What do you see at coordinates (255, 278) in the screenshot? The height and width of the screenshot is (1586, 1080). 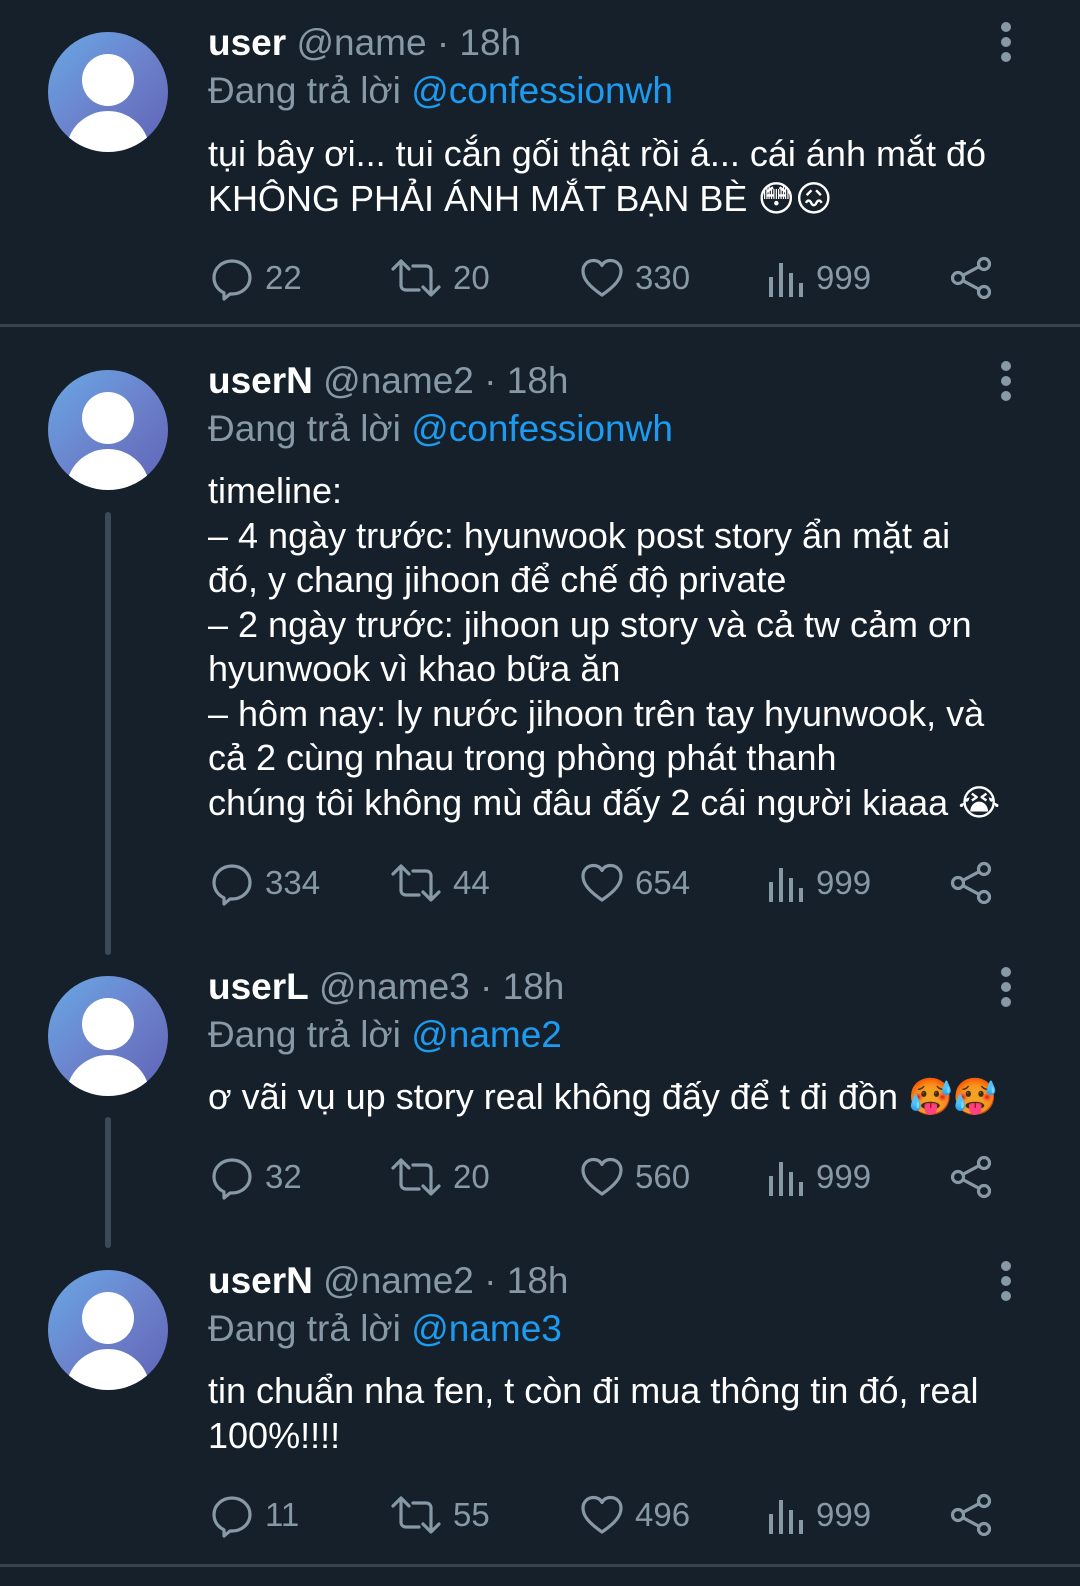 I see `reply-button: 22` at bounding box center [255, 278].